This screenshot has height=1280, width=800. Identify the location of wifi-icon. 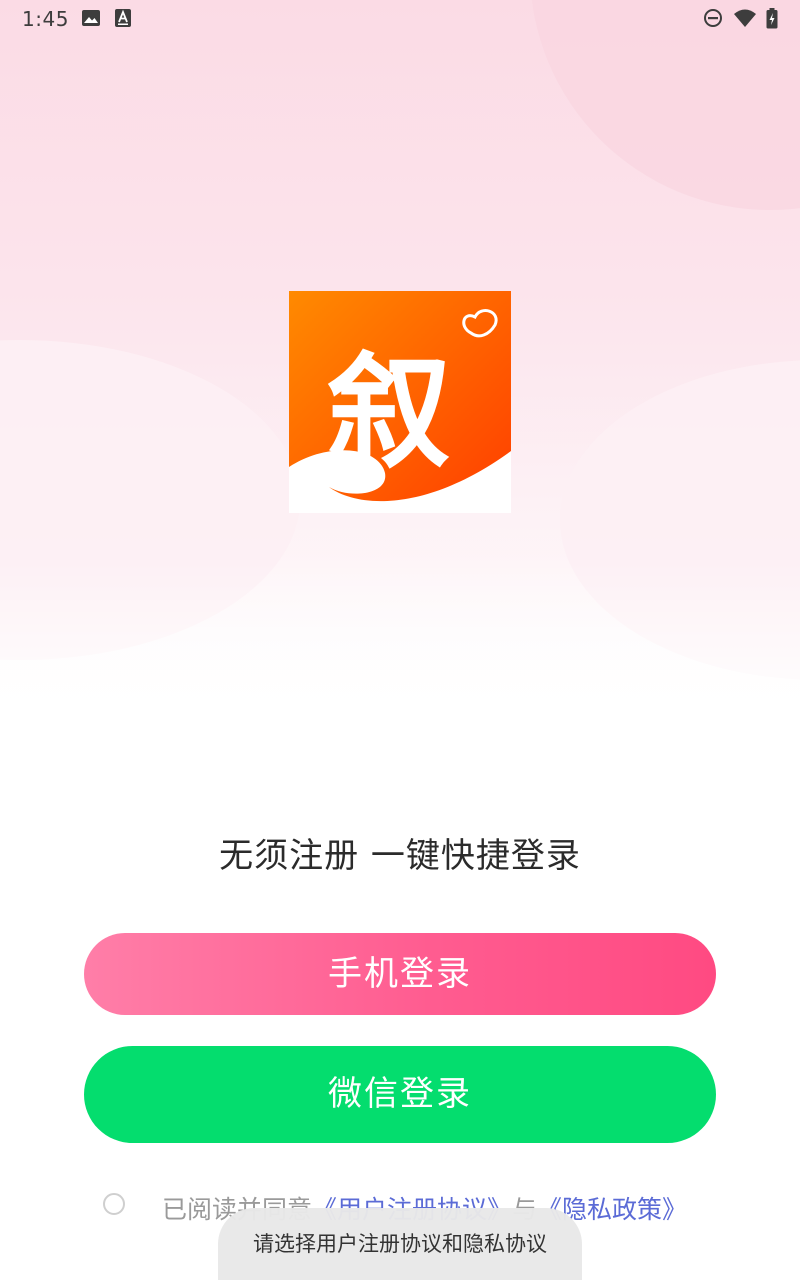
(745, 18).